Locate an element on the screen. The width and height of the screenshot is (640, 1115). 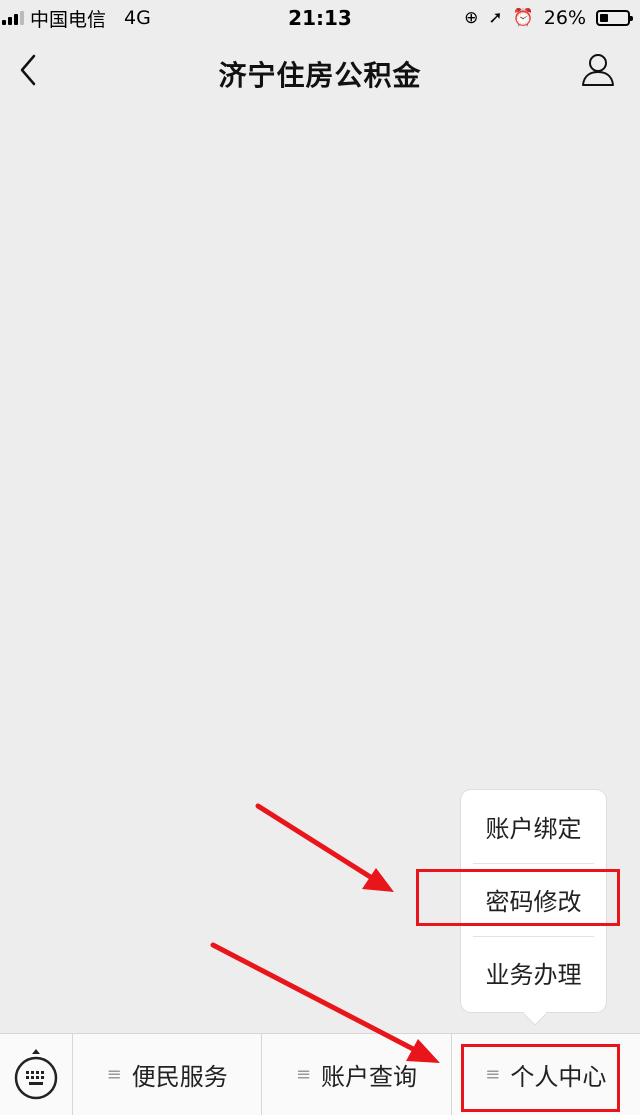
menu-tab-convenience-services: ≡ 便民服务 is located at coordinates (168, 1074).